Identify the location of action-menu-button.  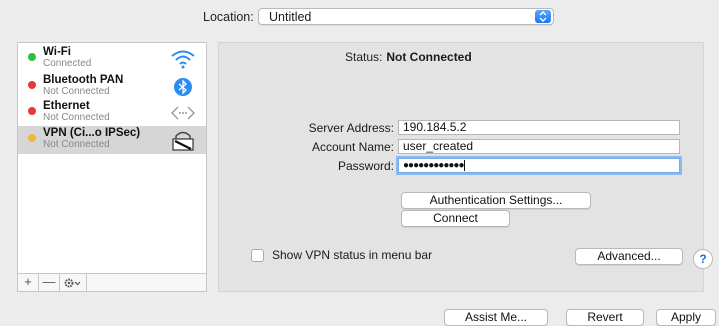
(73, 282).